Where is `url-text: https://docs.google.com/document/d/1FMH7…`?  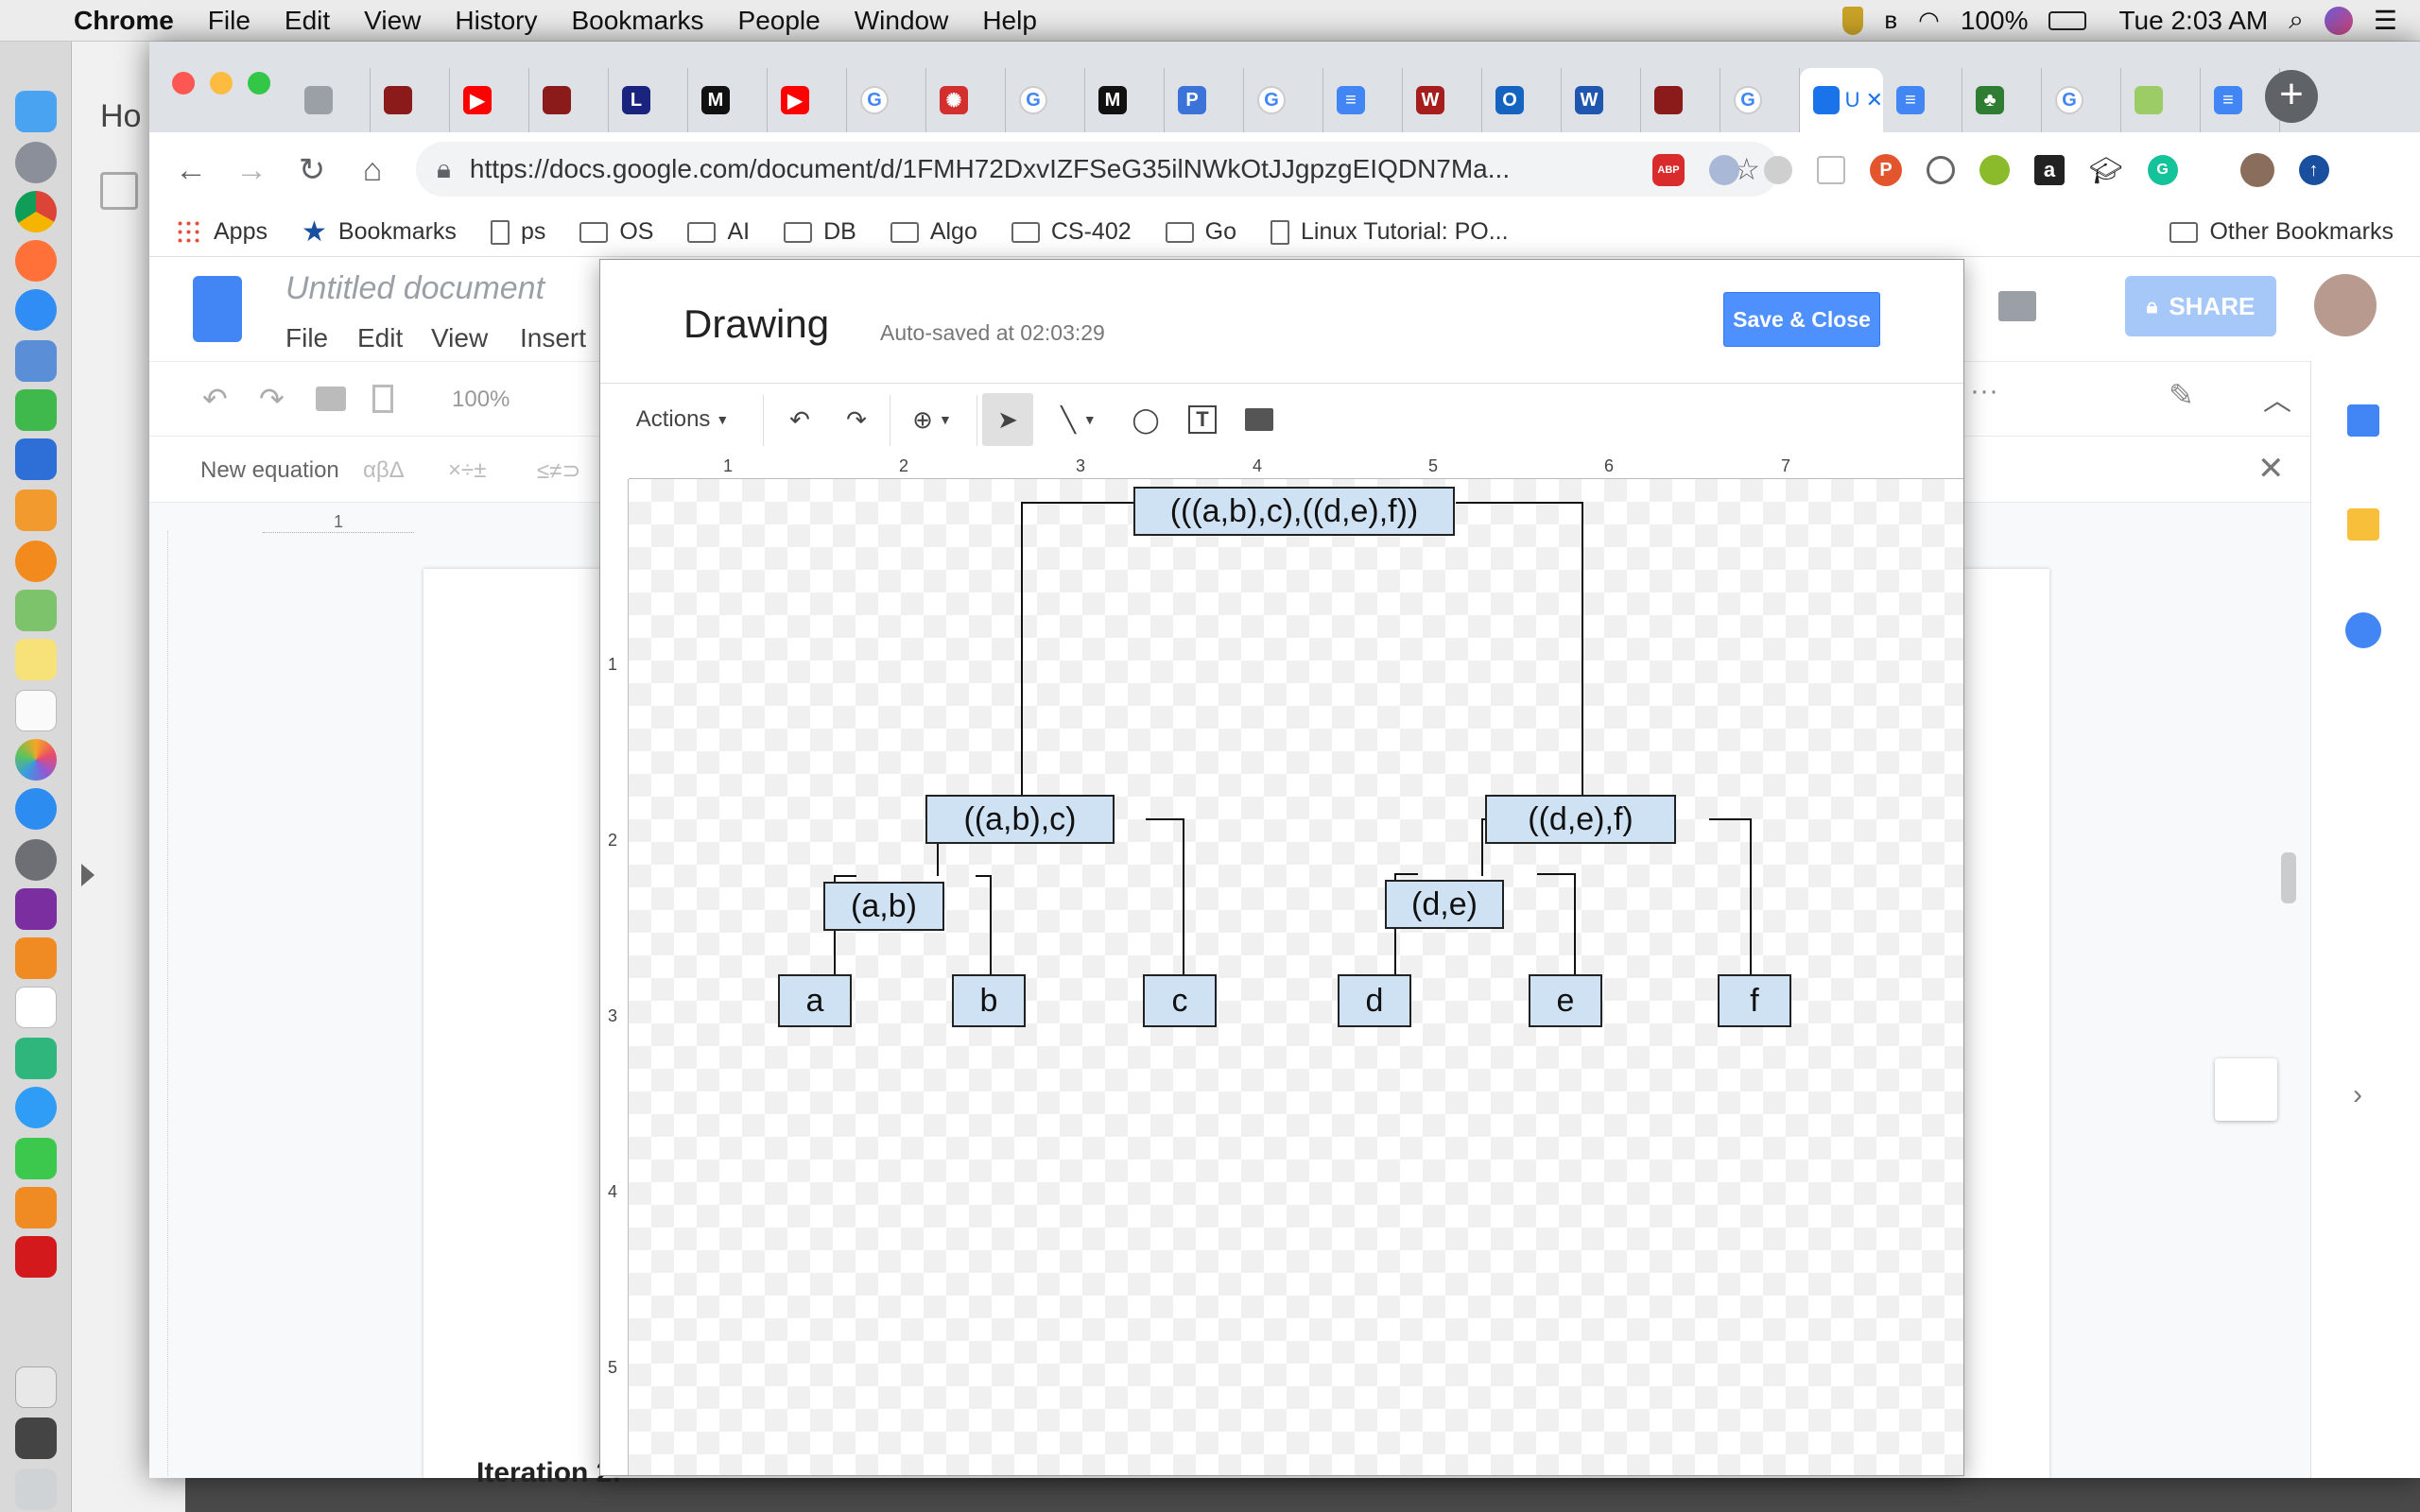
url-text: https://docs.google.com/document/d/1FMH7… is located at coordinates (990, 169).